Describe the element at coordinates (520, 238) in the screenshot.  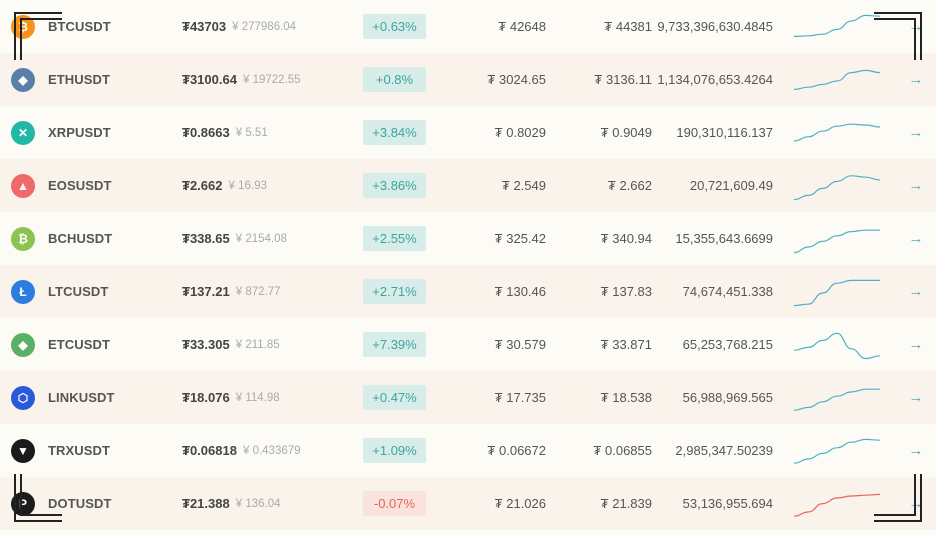
I see `low-price: ₮ 325.42` at that location.